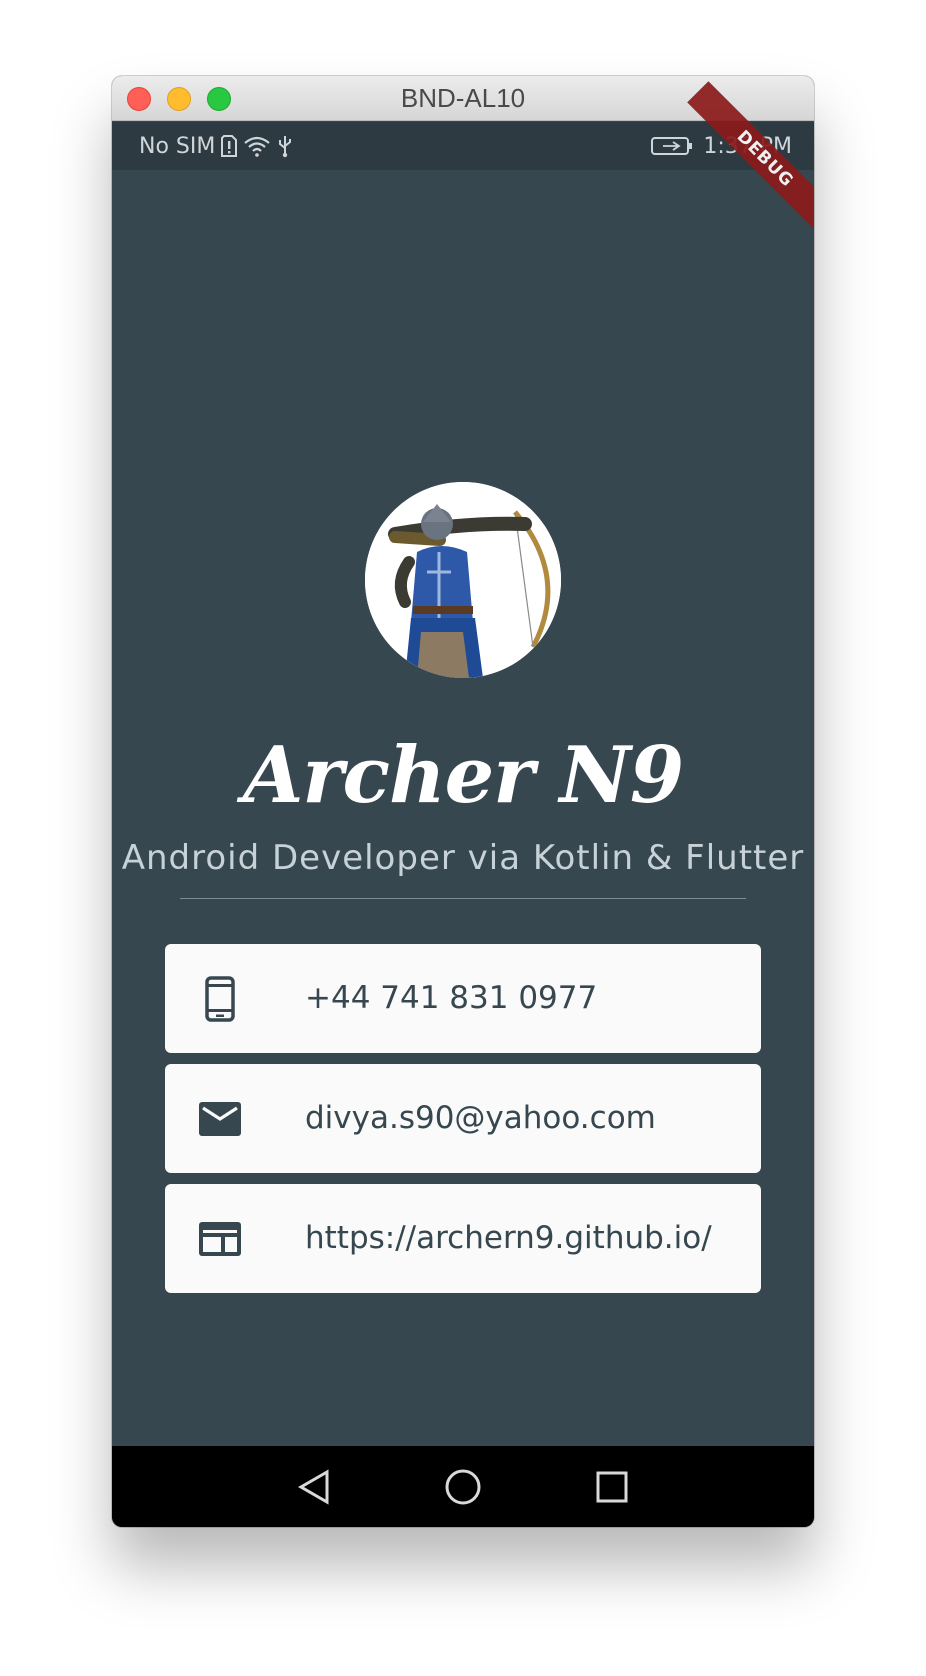  What do you see at coordinates (463, 159) in the screenshot?
I see `status-bar: No SIM DEBUG` at bounding box center [463, 159].